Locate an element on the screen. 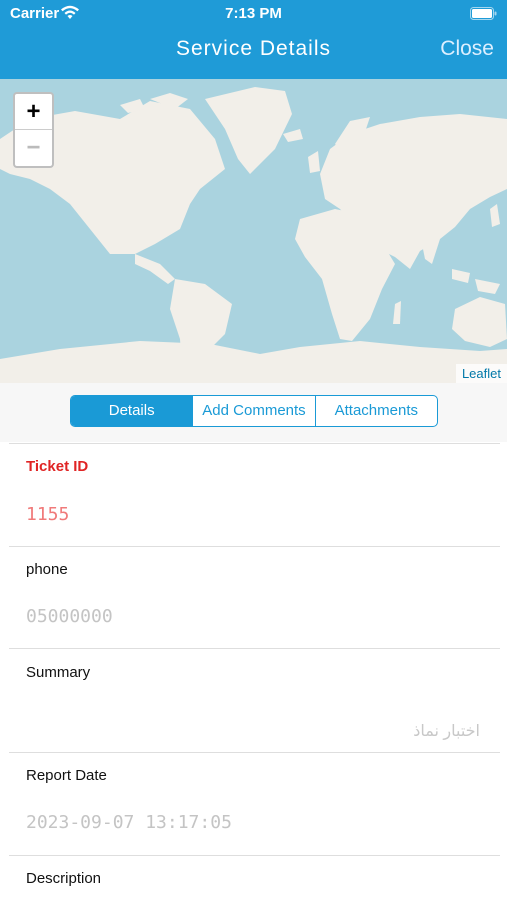  close-button: Close is located at coordinates (467, 49).